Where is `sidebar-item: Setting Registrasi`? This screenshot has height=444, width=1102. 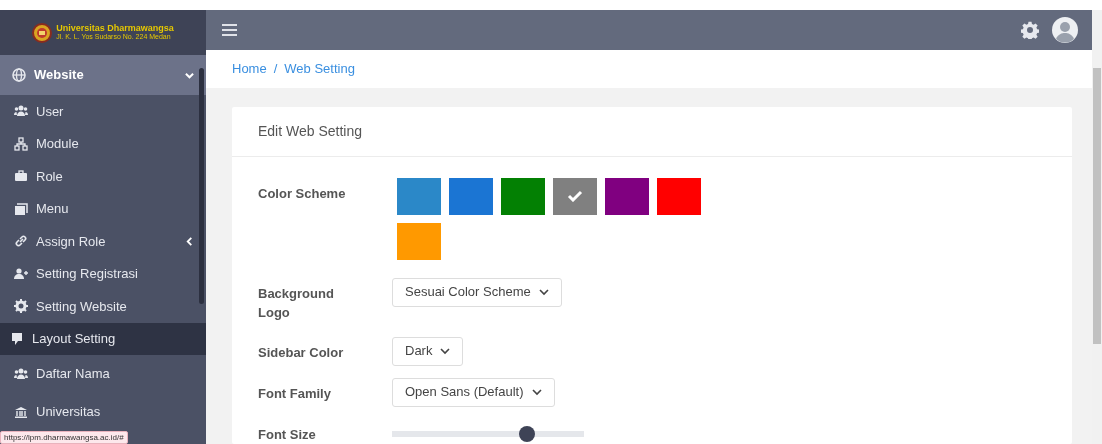 sidebar-item: Setting Registrasi is located at coordinates (103, 273).